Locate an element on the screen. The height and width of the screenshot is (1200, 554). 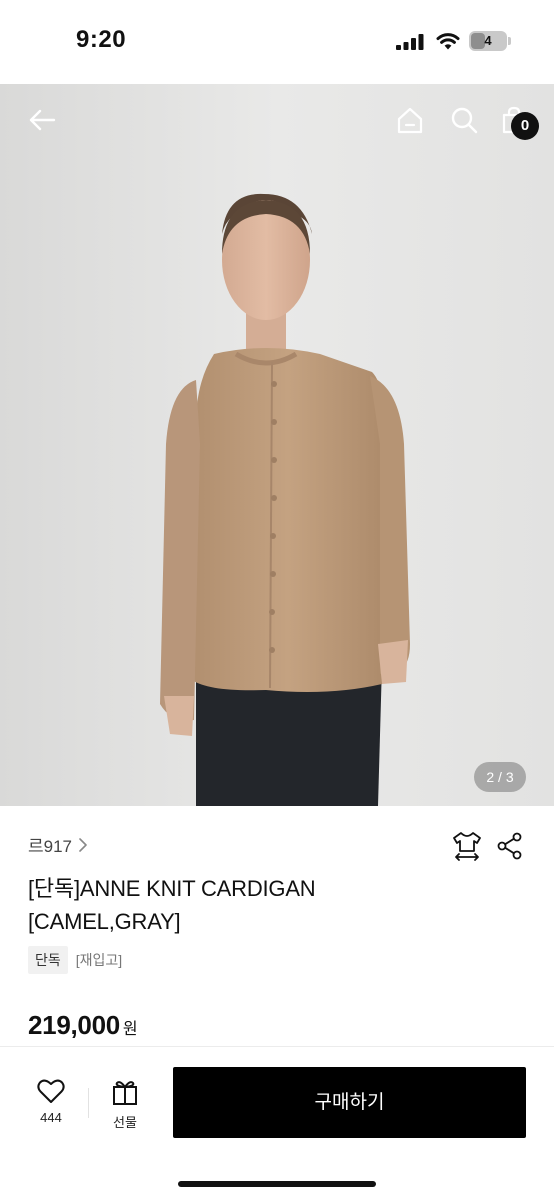
search-button is located at coordinates (464, 120).